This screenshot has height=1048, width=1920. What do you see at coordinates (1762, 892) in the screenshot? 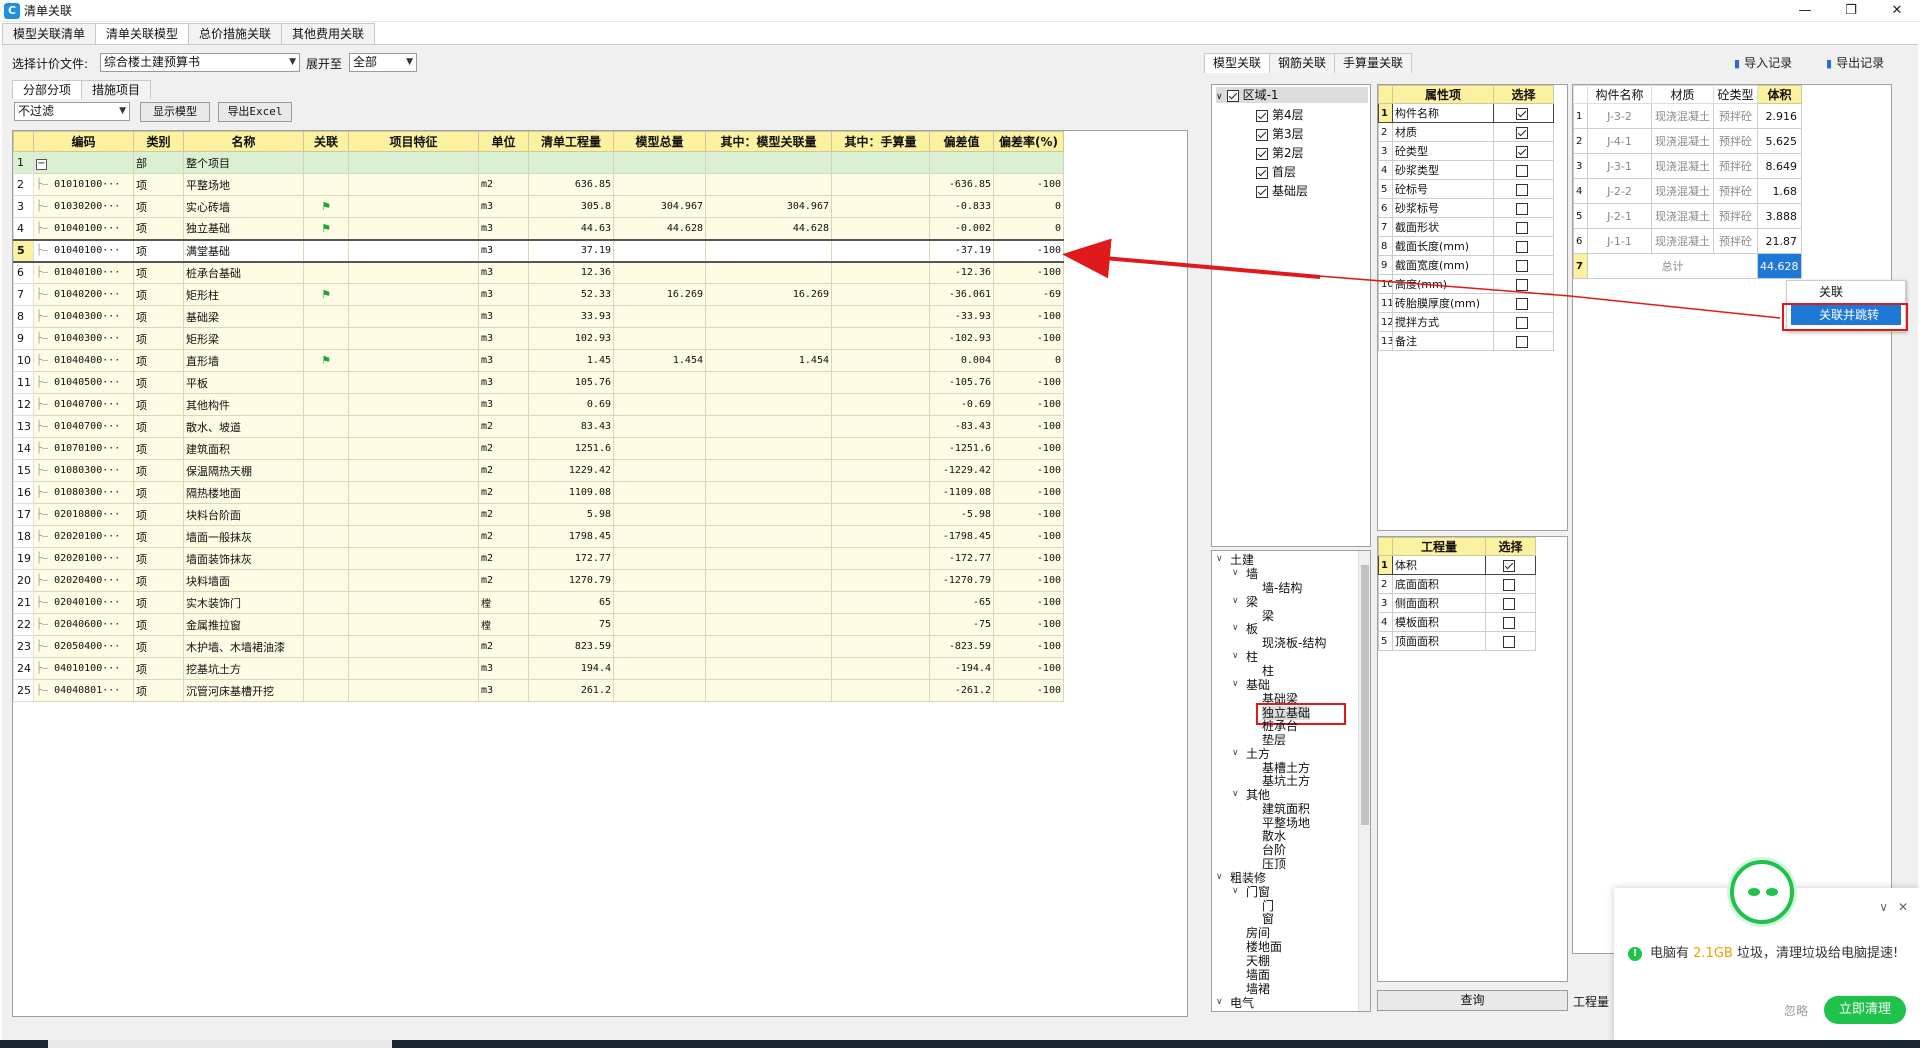
I see `mascot-icon` at bounding box center [1762, 892].